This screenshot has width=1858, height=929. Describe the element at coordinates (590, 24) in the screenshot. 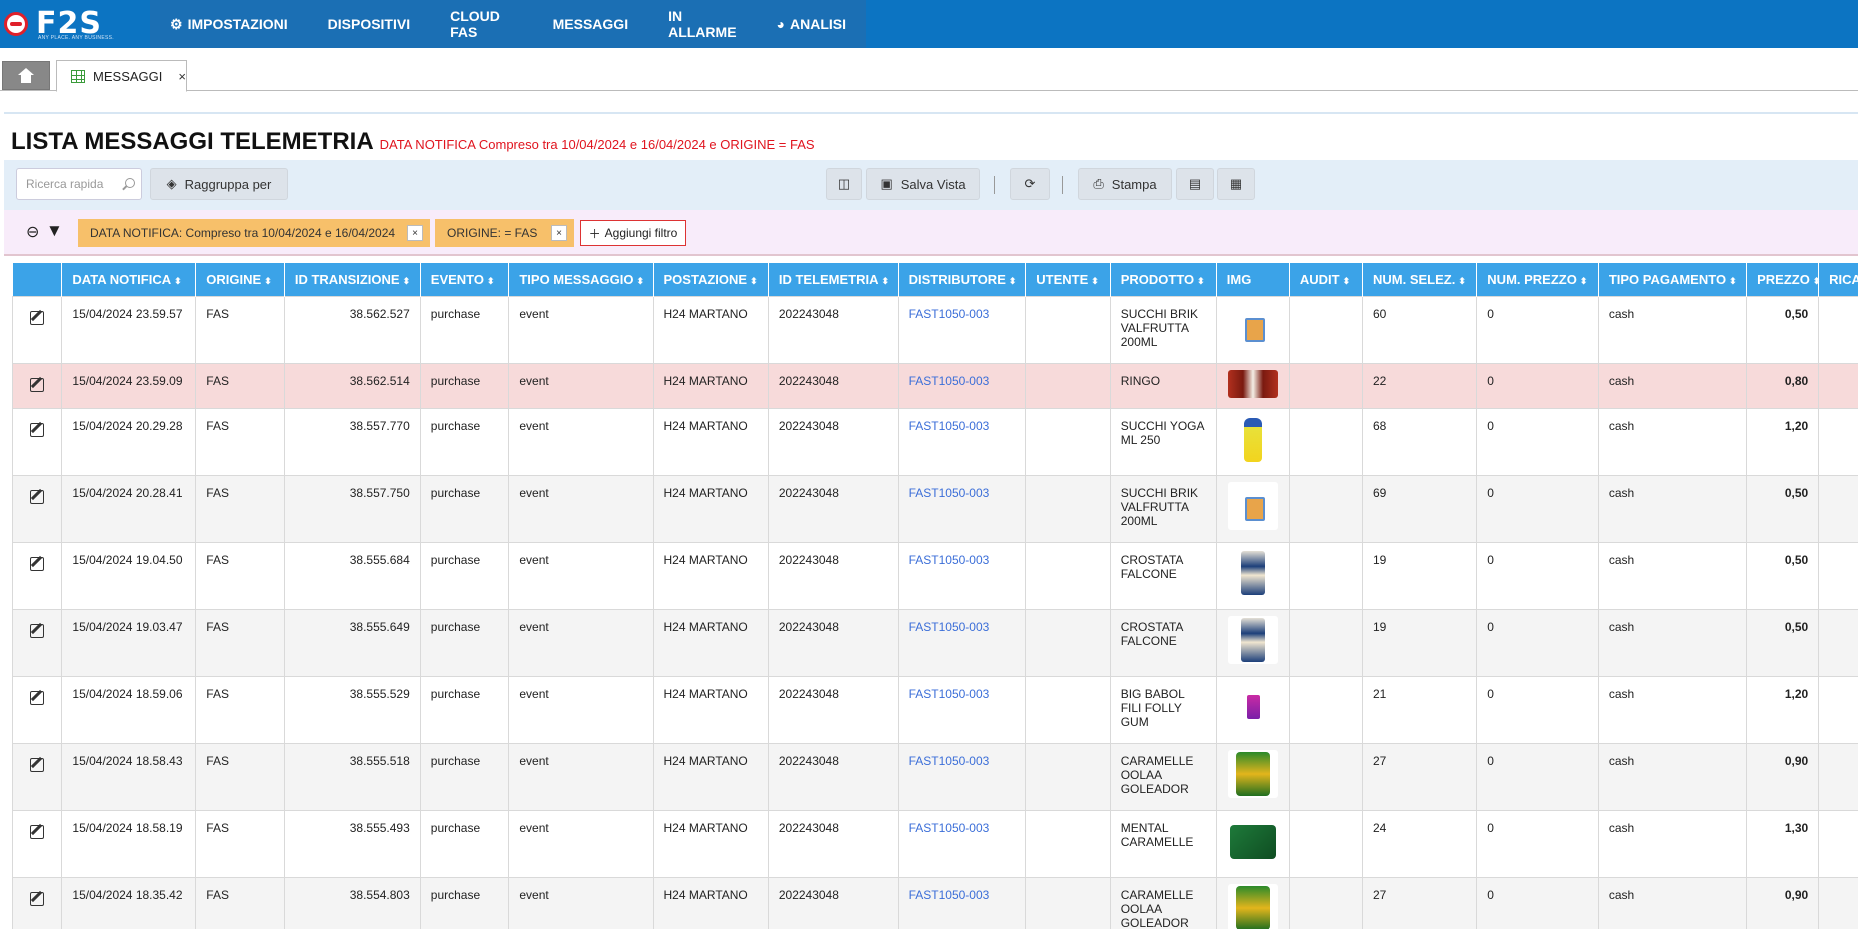

I see `nav-messaggi: MESSAGGI` at that location.